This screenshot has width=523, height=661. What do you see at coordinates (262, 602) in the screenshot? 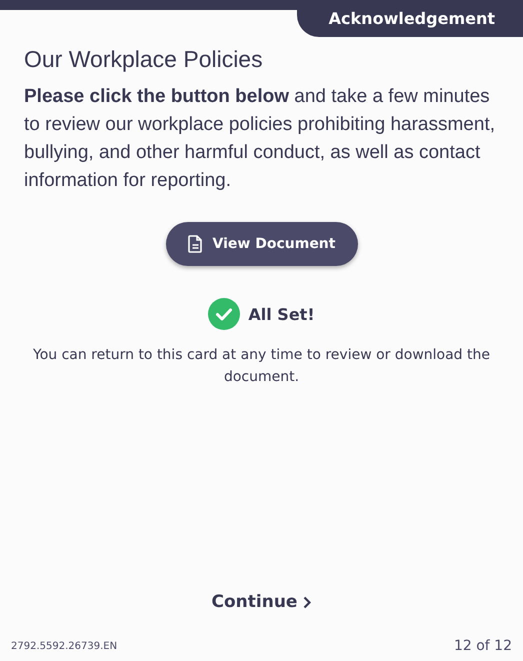
I see `continue-button: Continue` at bounding box center [262, 602].